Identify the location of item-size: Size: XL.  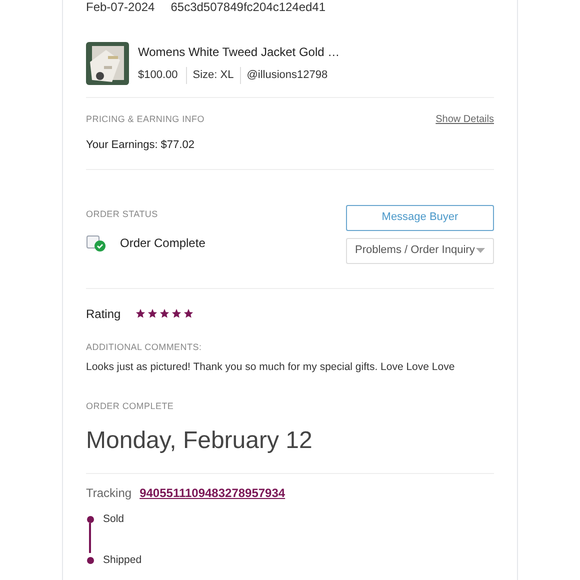
(213, 75).